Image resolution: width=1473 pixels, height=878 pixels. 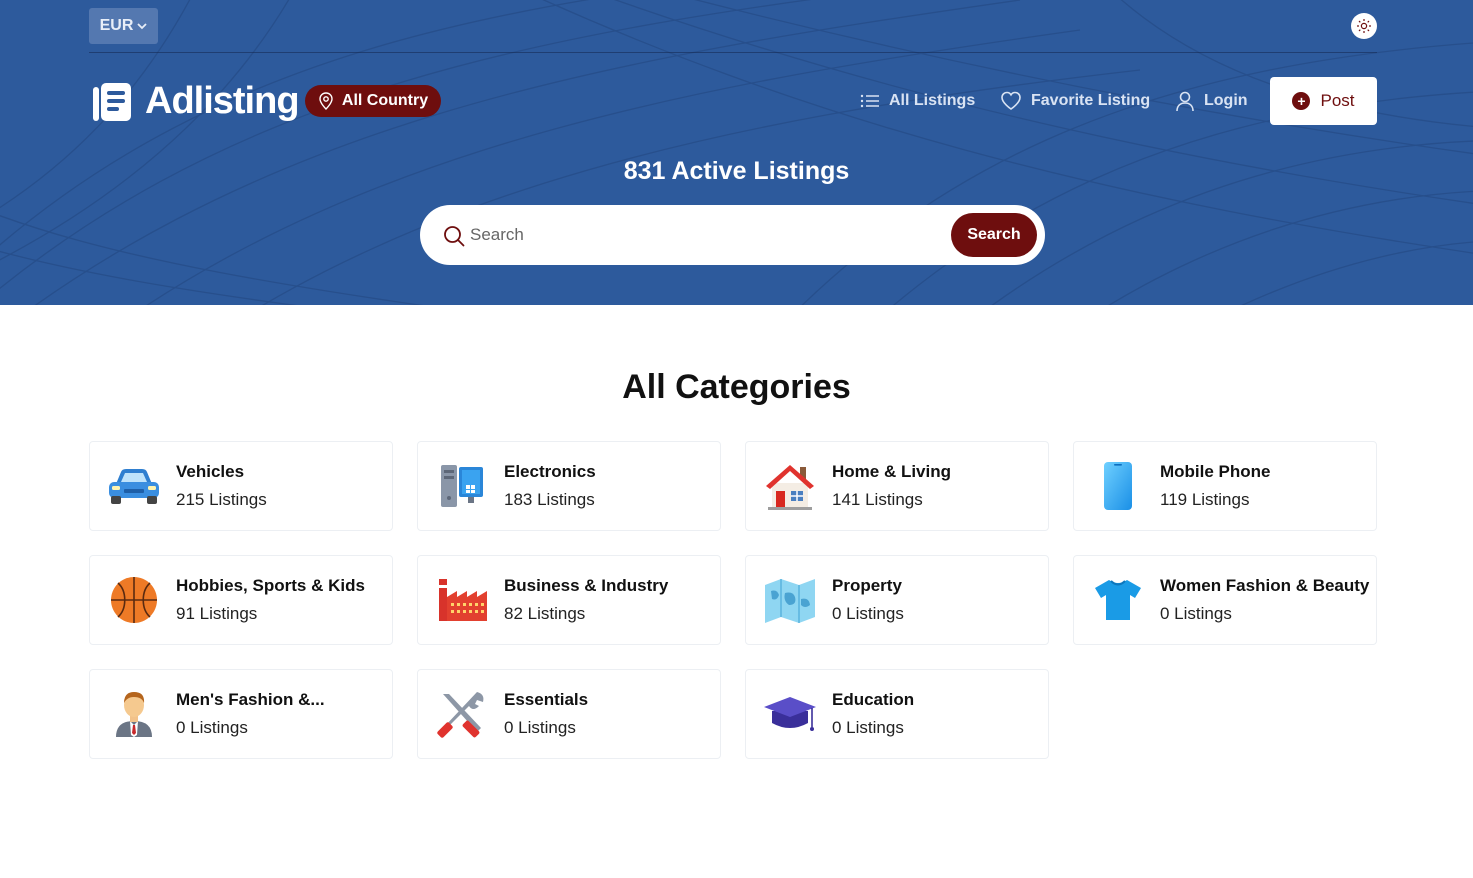 What do you see at coordinates (385, 100) in the screenshot?
I see `location-label: All Country` at bounding box center [385, 100].